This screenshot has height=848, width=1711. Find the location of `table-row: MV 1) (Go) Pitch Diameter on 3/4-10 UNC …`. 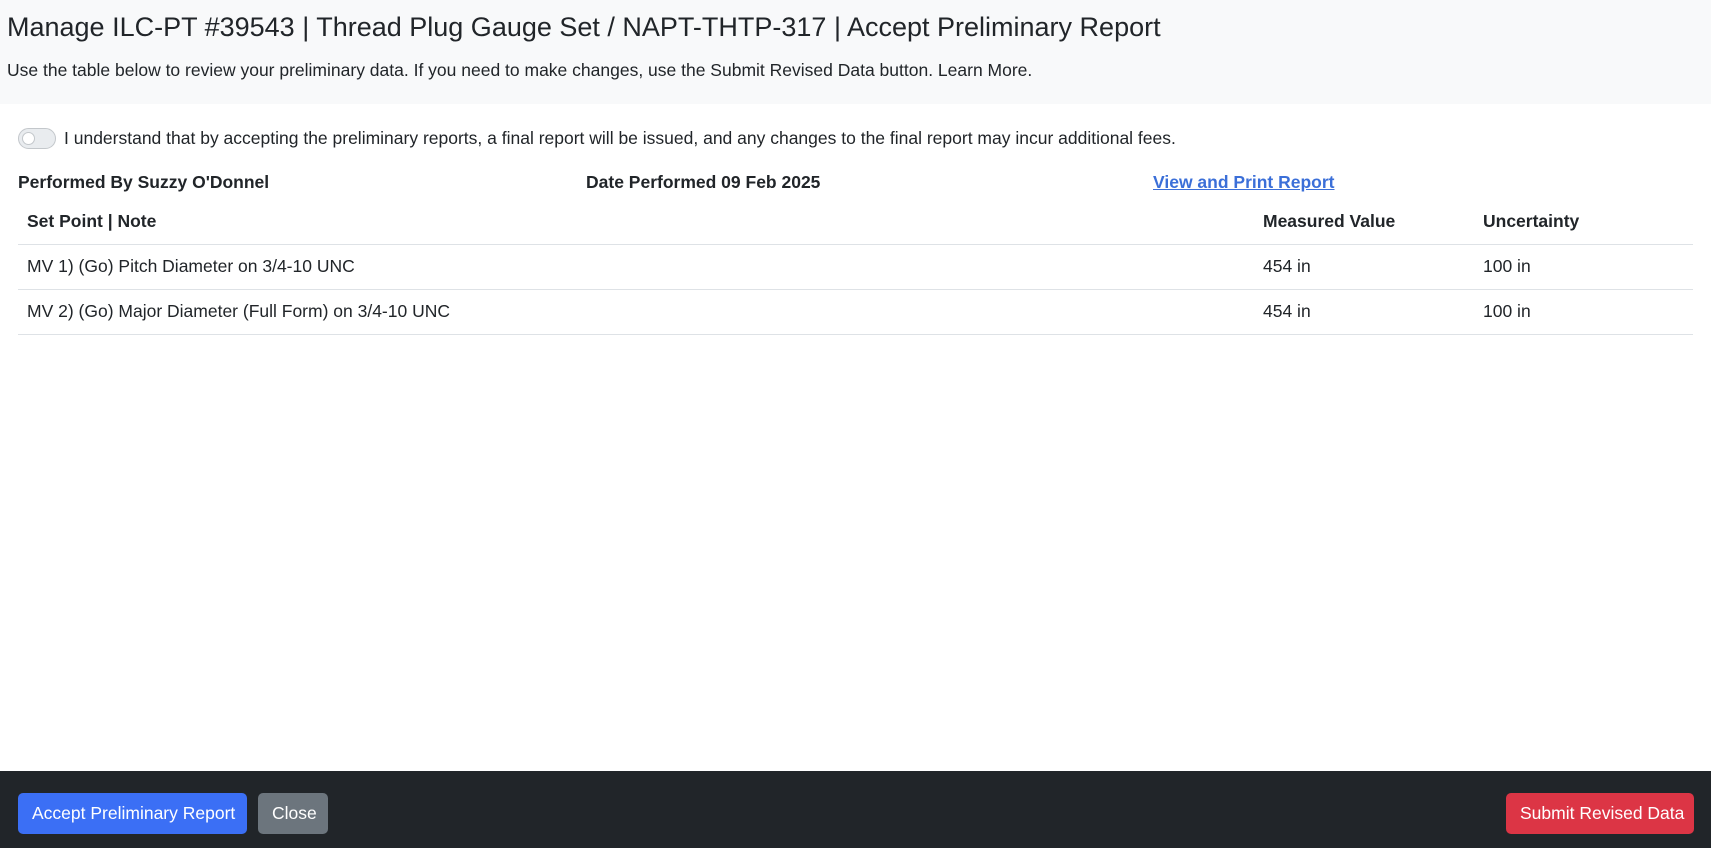

table-row: MV 1) (Go) Pitch Diameter on 3/4-10 UNC … is located at coordinates (855, 267).